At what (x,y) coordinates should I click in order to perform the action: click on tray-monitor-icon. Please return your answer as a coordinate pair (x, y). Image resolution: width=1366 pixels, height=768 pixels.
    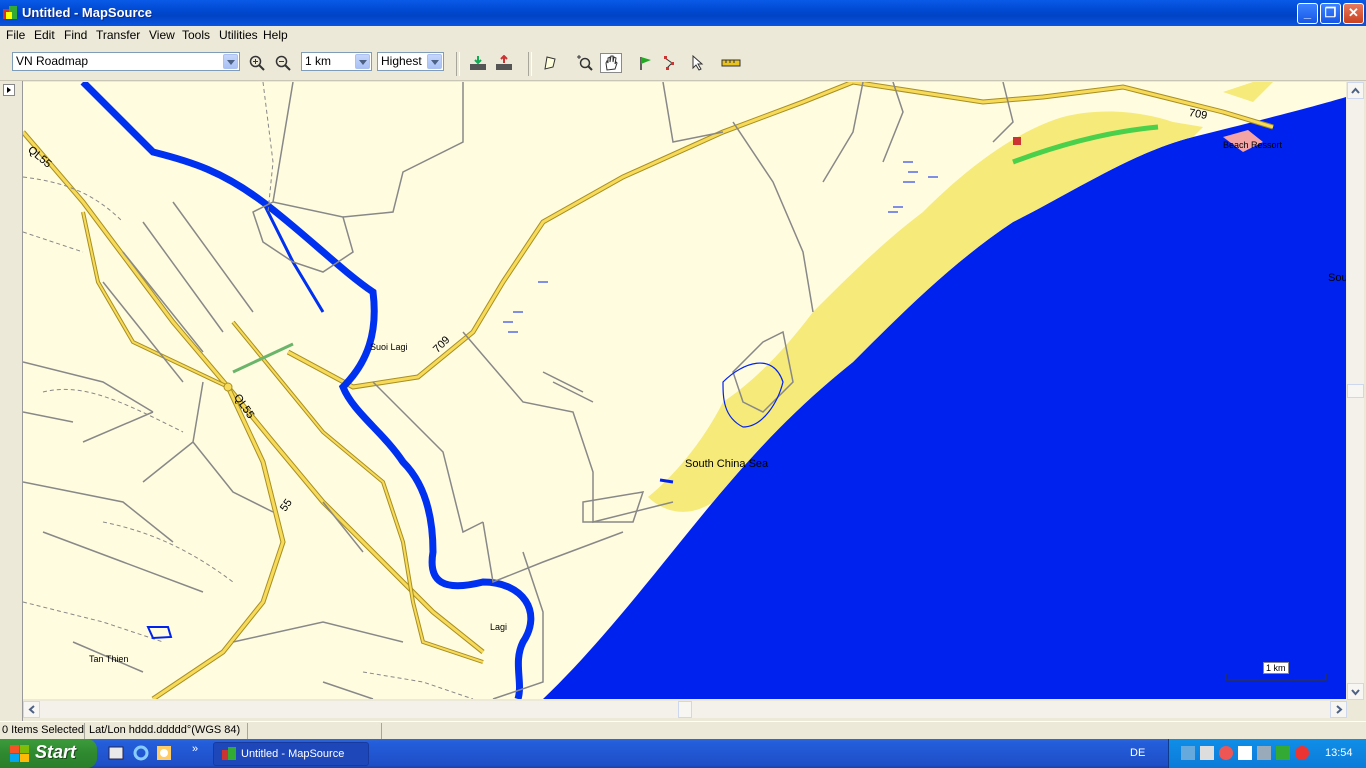
    Looking at the image, I should click on (1264, 753).